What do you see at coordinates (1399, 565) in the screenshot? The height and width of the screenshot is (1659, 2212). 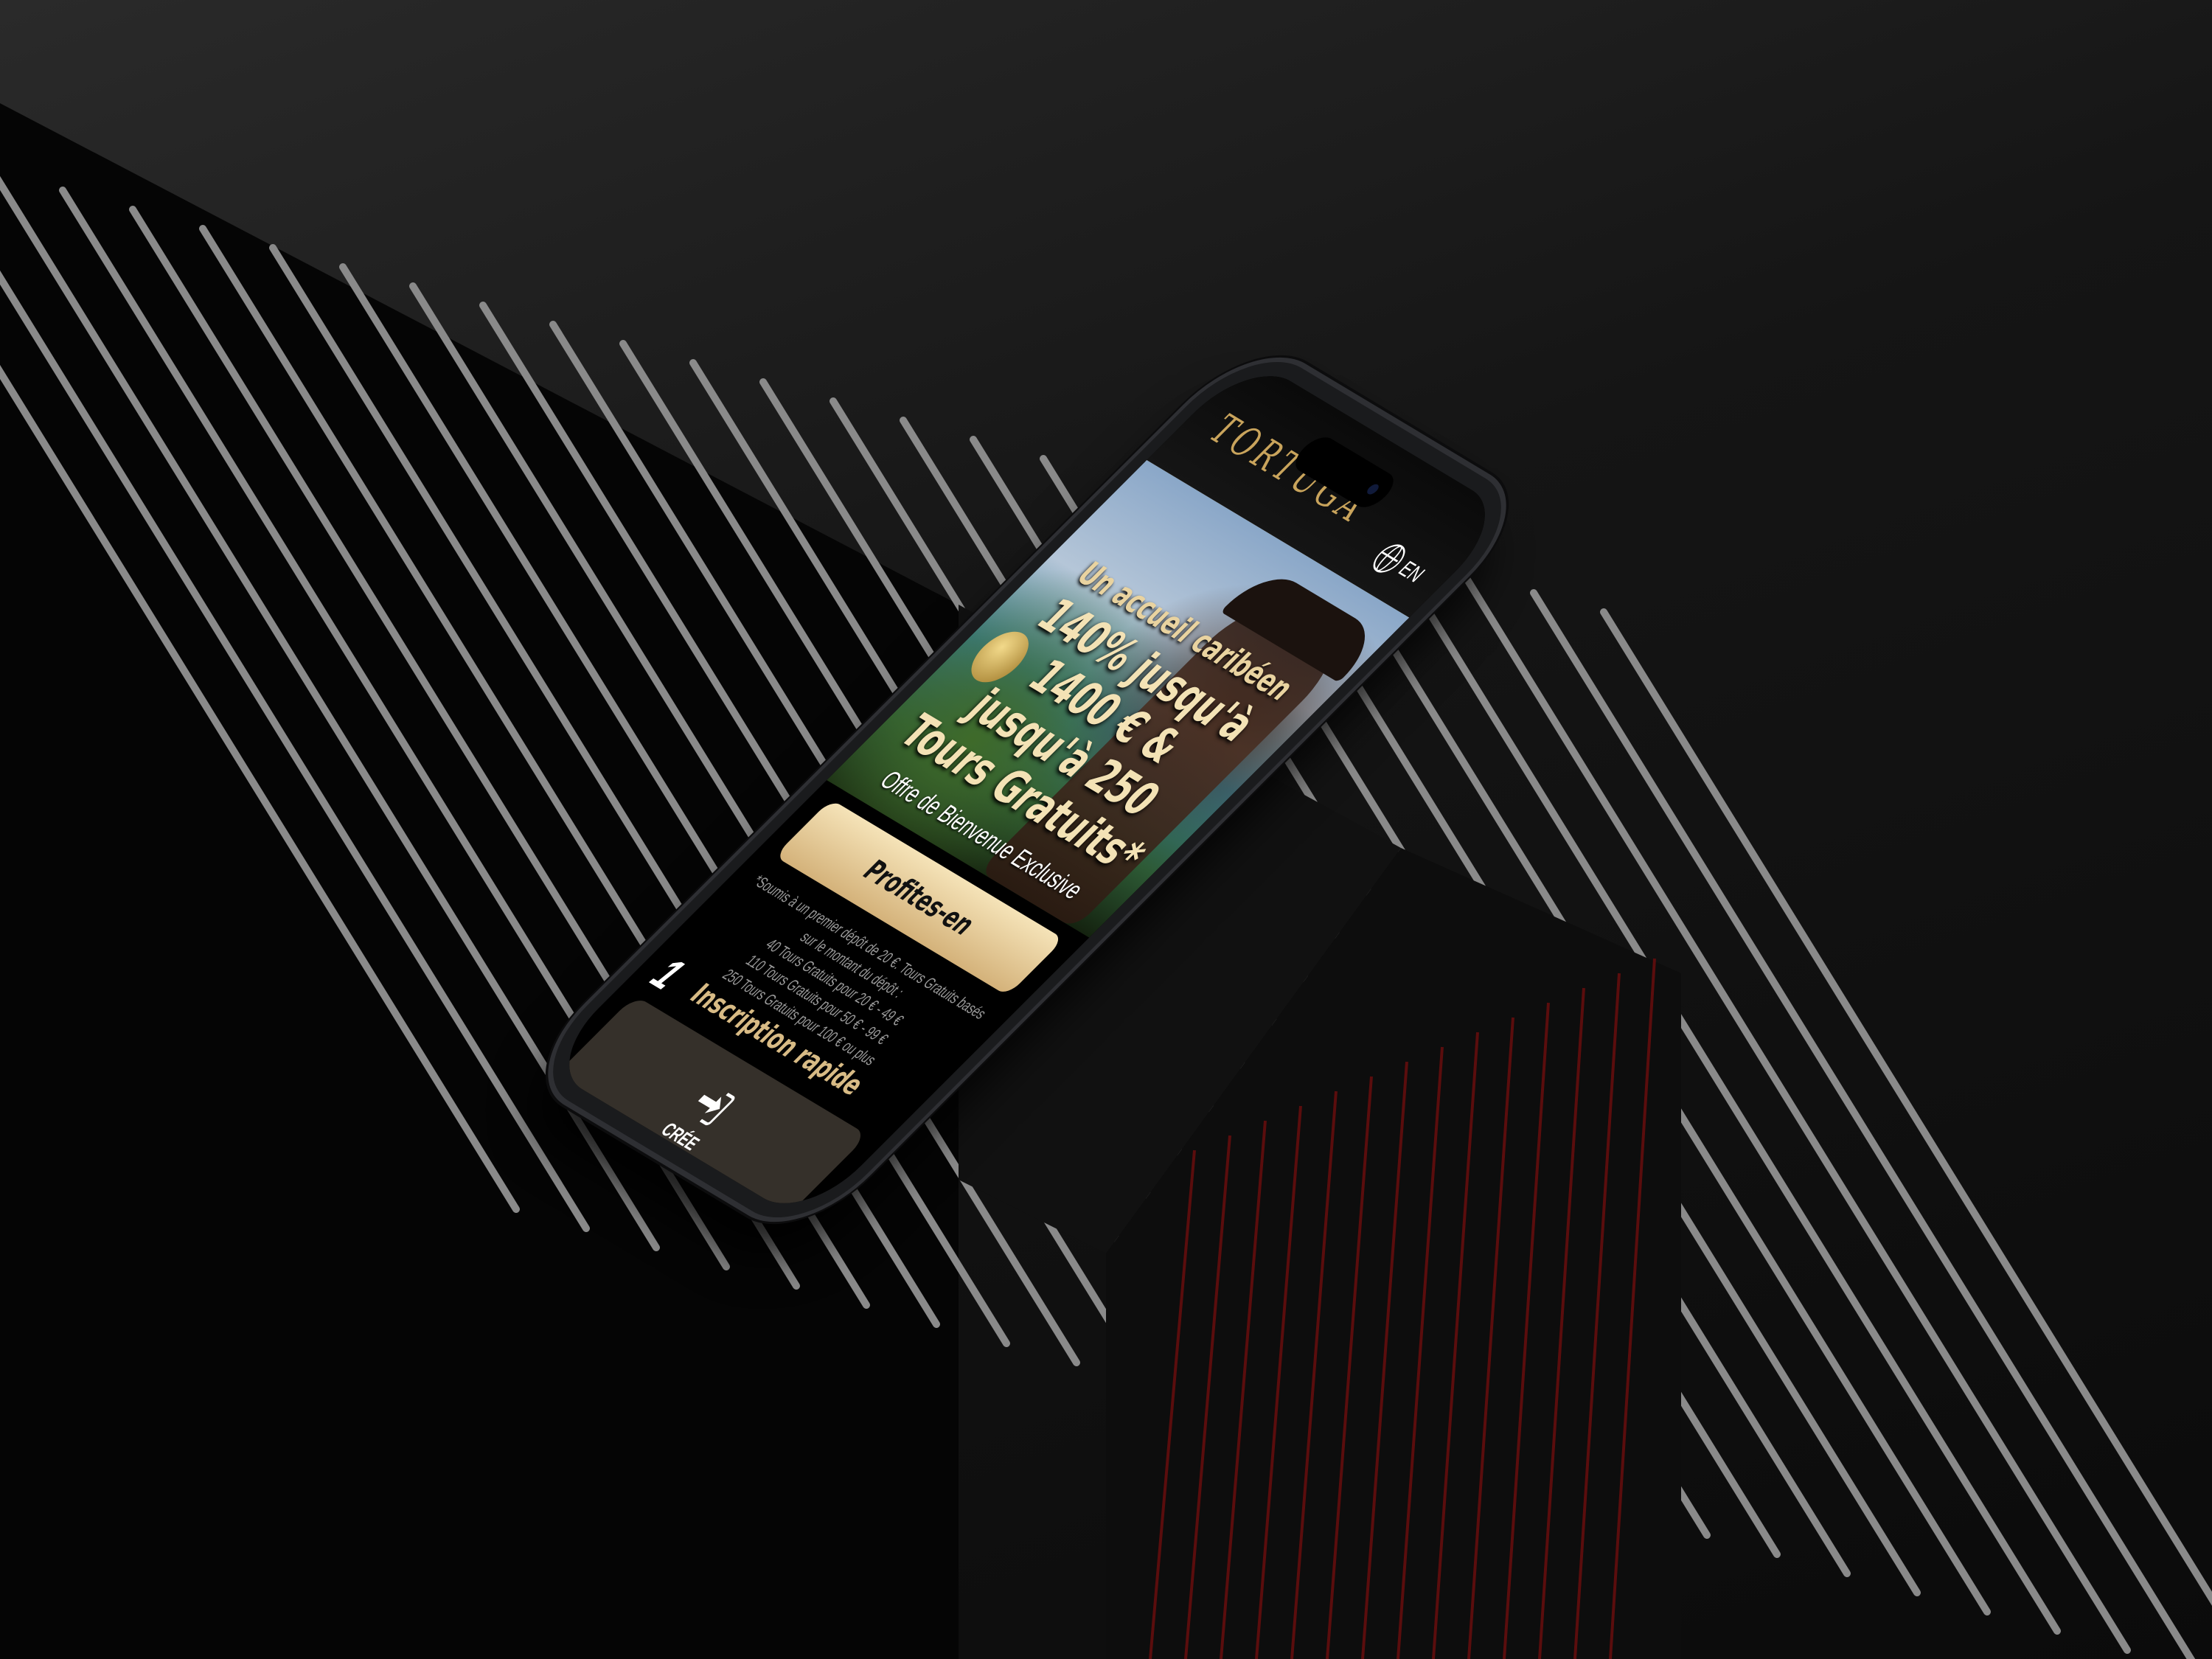 I see `language-selector: EN` at bounding box center [1399, 565].